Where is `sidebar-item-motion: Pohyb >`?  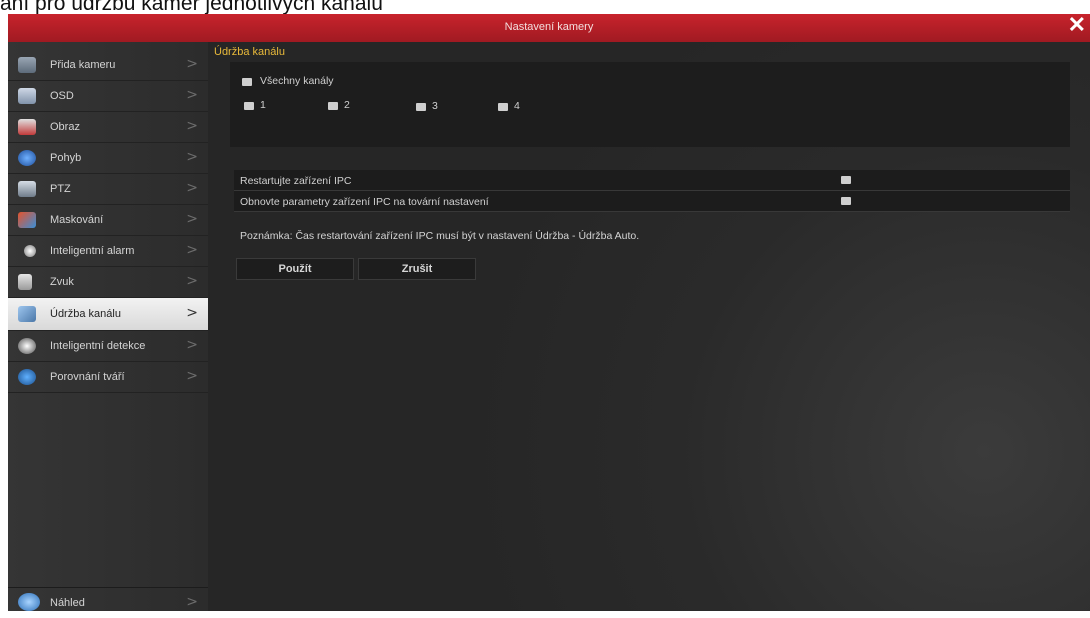
sidebar-item-motion: Pohyb > is located at coordinates (108, 158).